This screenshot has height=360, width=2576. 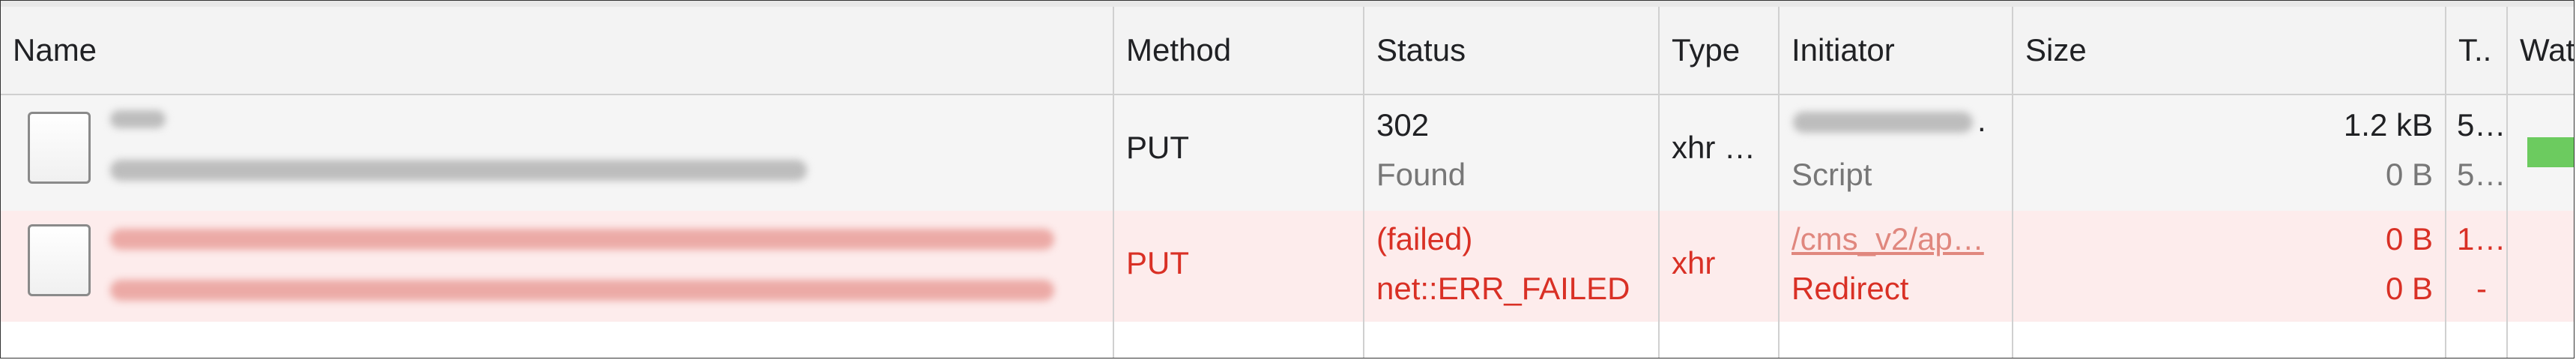 I want to click on initiator-ellipsis: ., so click(x=1981, y=120).